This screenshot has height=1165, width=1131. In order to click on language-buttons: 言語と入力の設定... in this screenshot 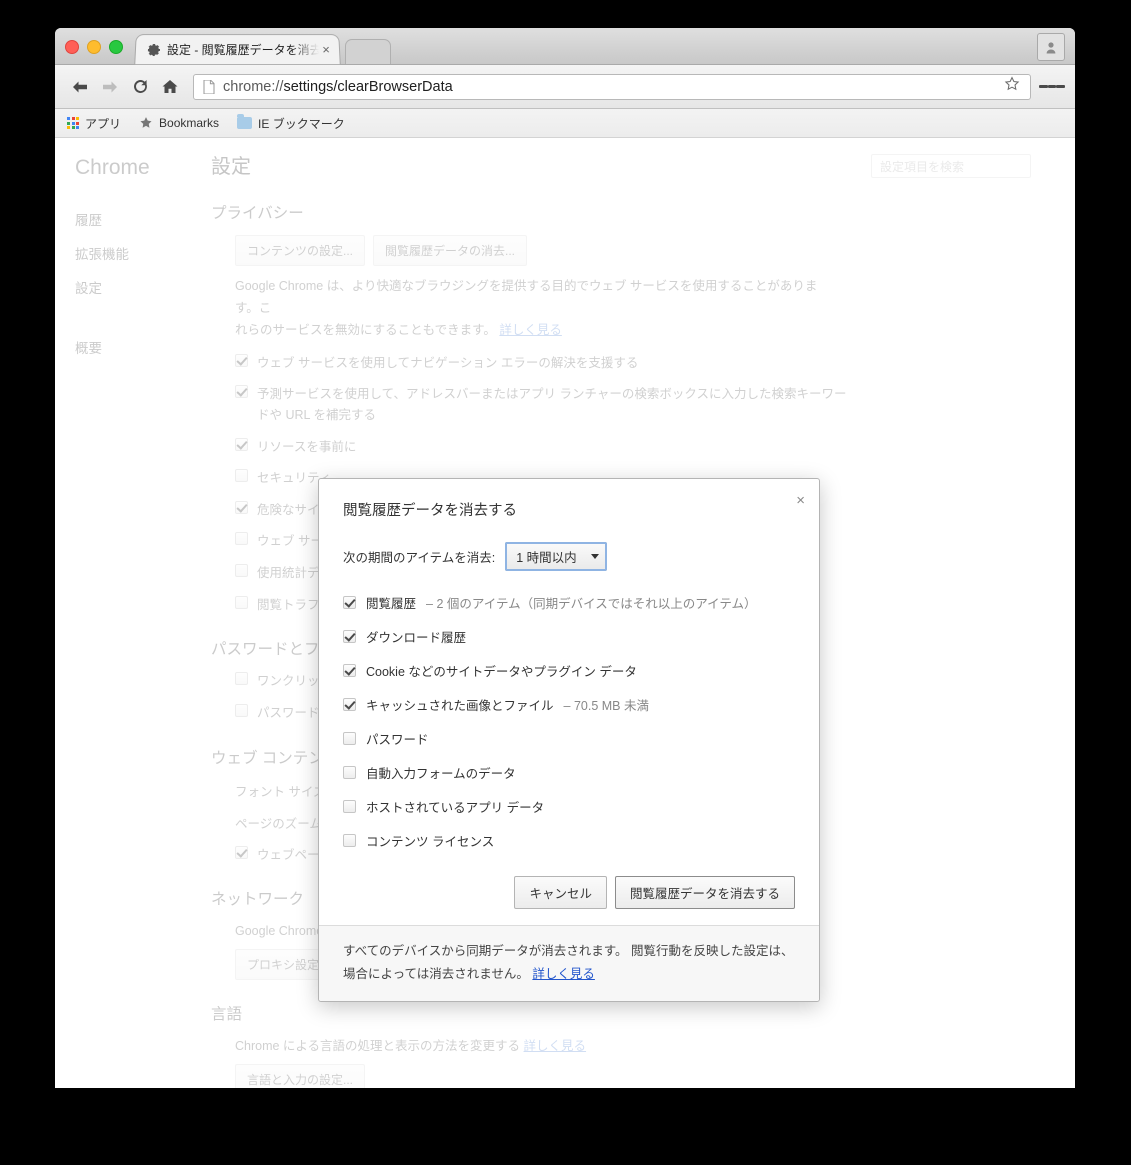, I will do `click(655, 1075)`.